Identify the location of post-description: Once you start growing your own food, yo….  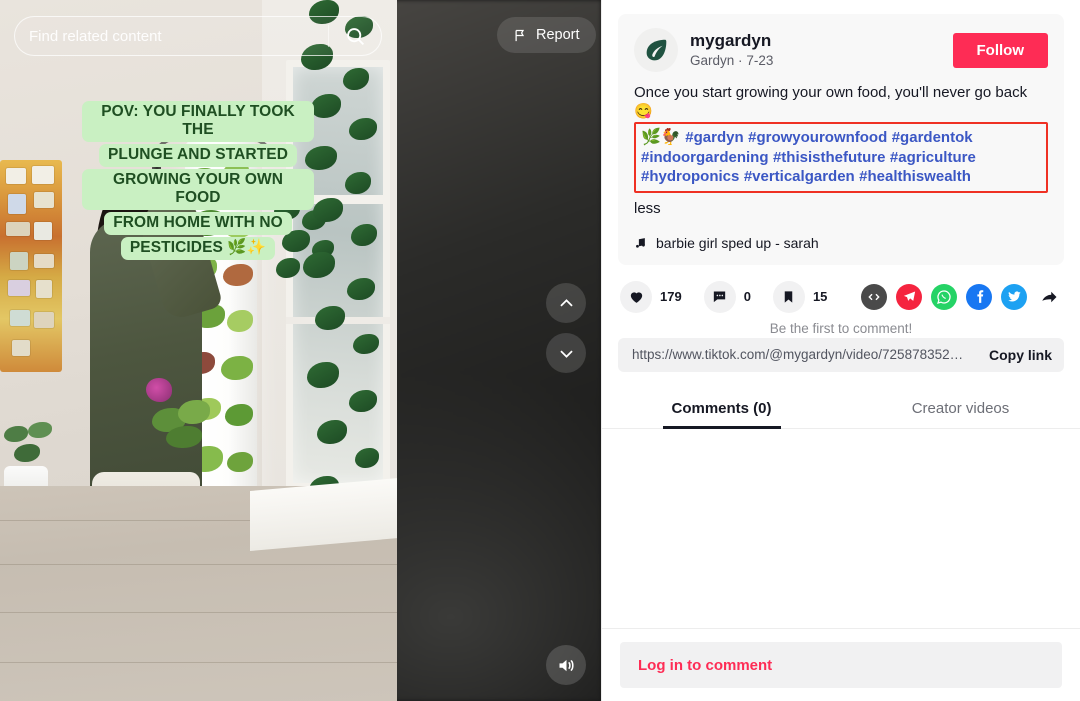
(831, 102).